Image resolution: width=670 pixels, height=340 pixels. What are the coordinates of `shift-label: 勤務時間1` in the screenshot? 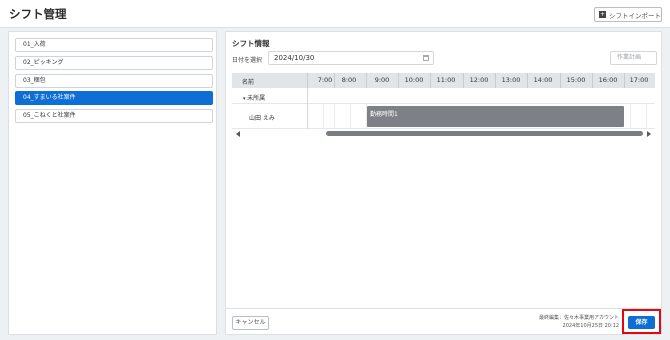 It's located at (384, 114).